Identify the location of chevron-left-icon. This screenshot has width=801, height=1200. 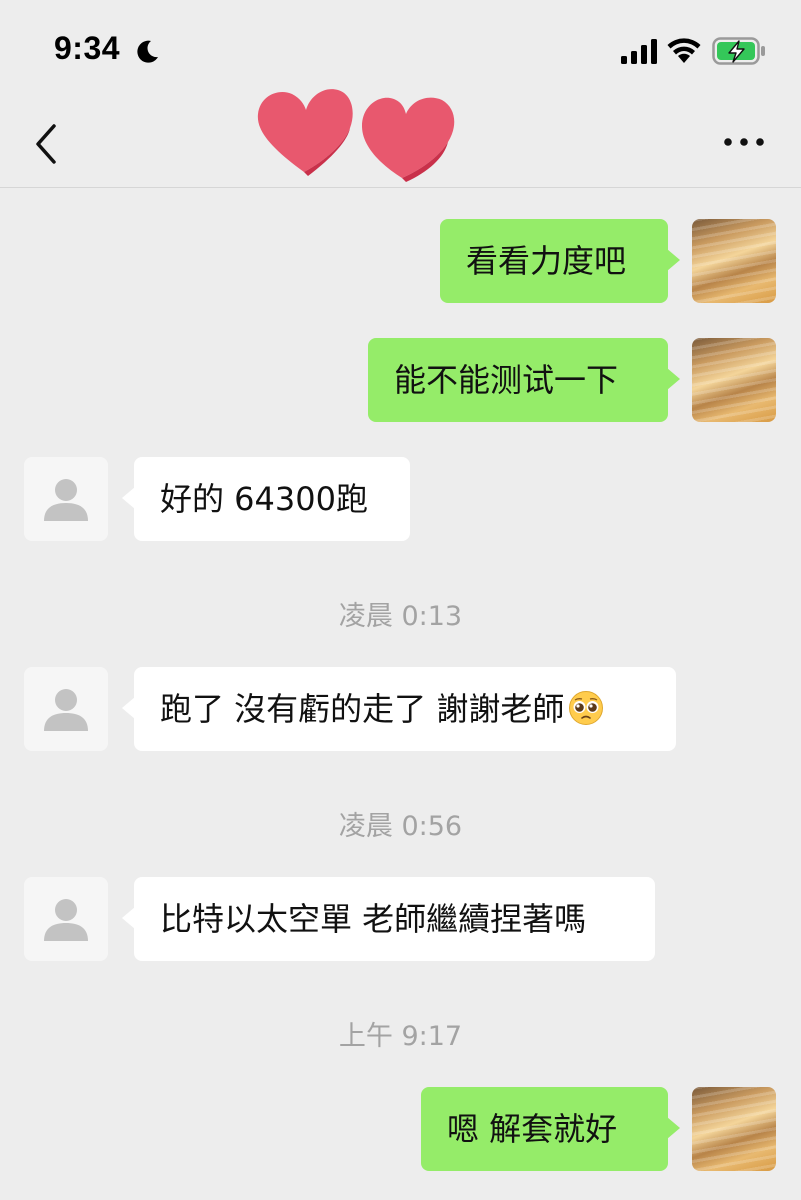
(45, 144).